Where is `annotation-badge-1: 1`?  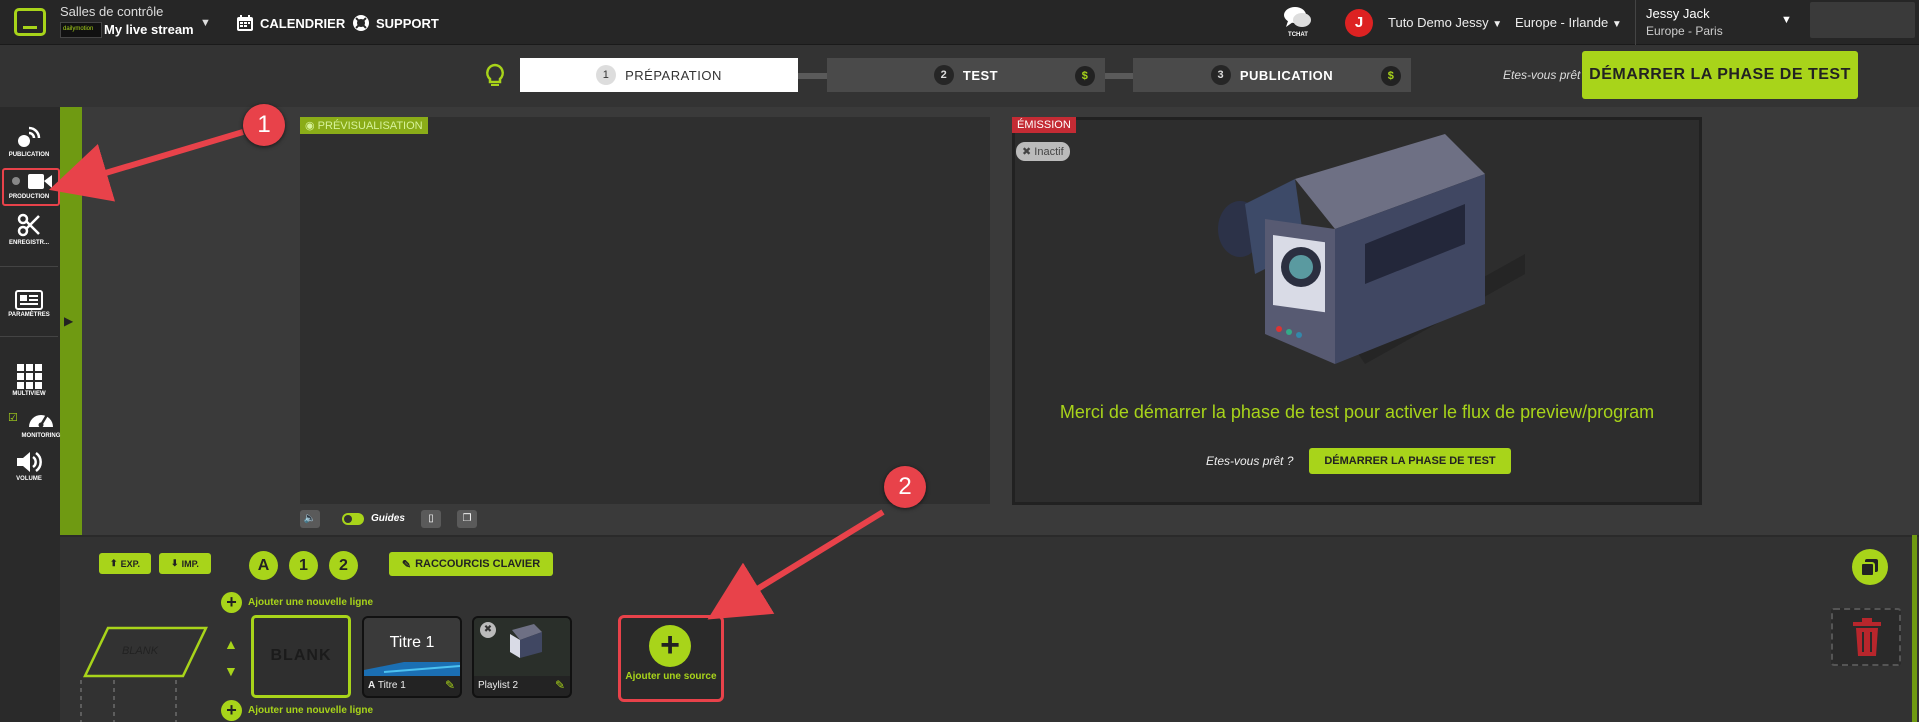
annotation-badge-1: 1 is located at coordinates (264, 125).